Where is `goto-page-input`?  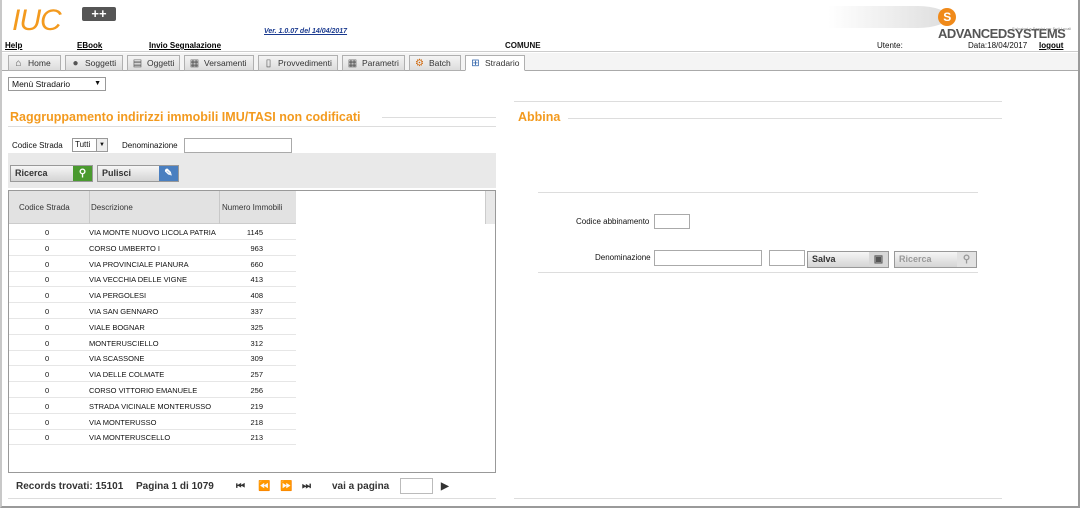
goto-page-input is located at coordinates (416, 486).